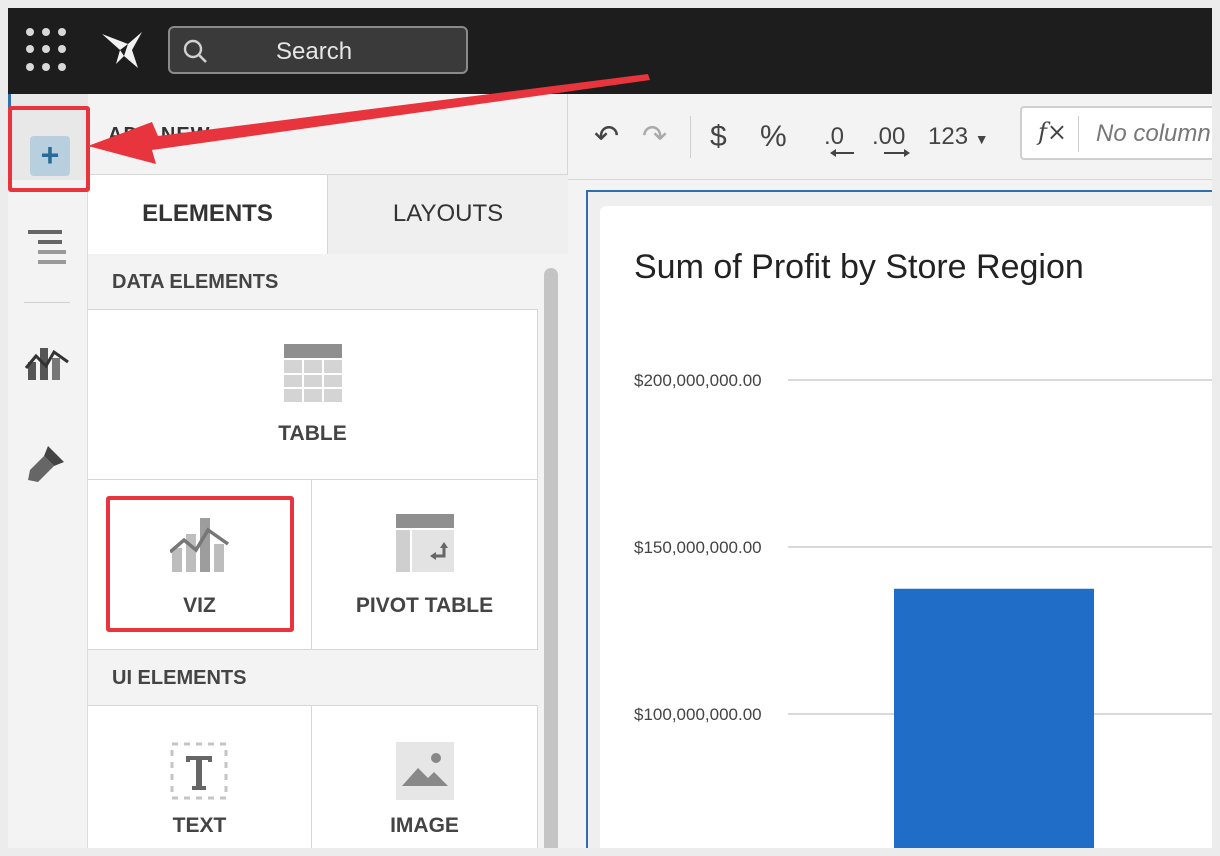 The width and height of the screenshot is (1220, 856). Describe the element at coordinates (1052, 132) in the screenshot. I see `function-icon: f×` at that location.